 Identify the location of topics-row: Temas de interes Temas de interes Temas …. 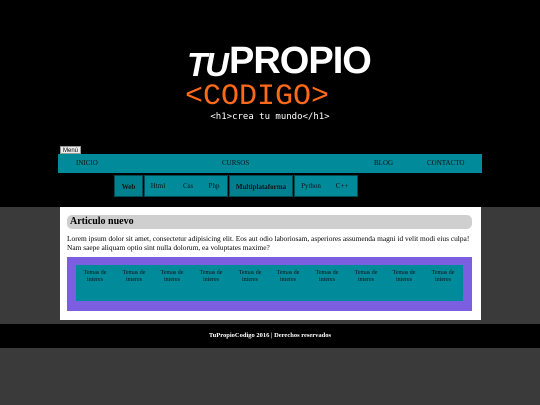
(269, 283).